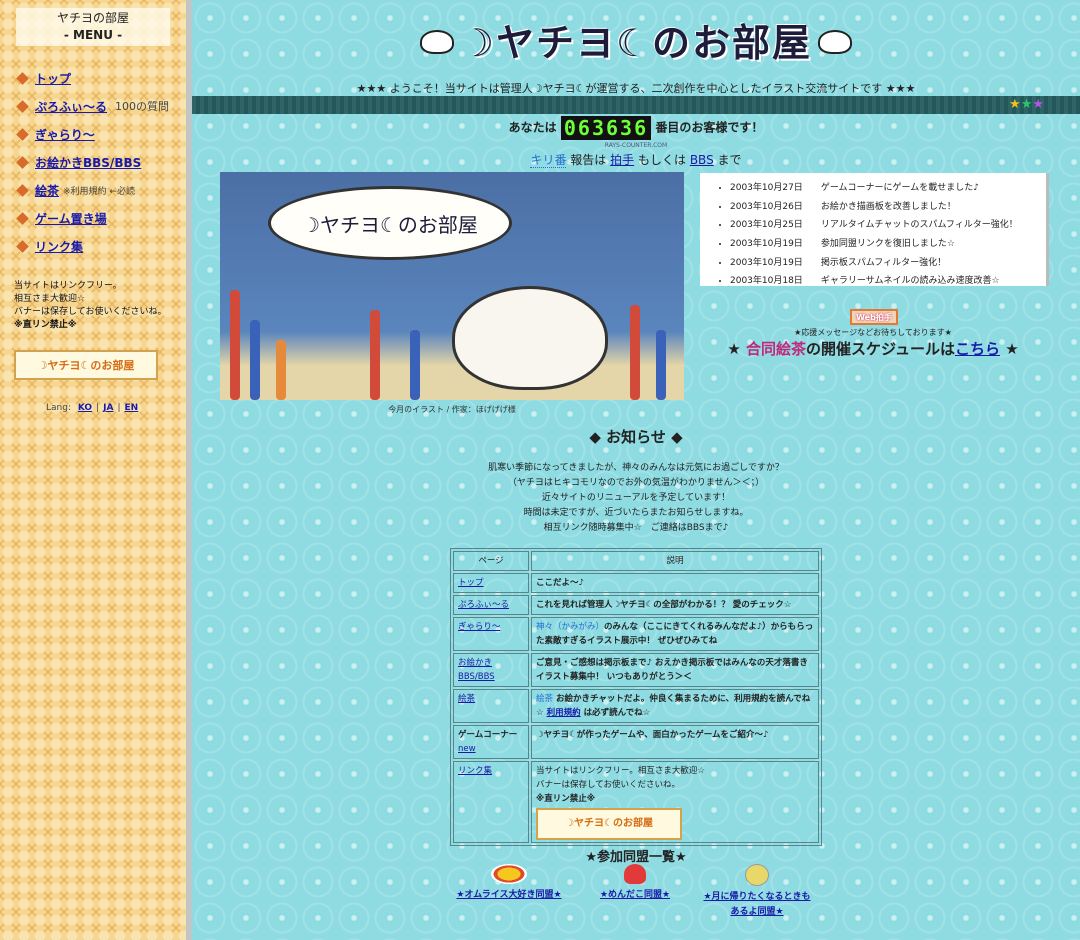  I want to click on event-name: 合同絵茶, so click(776, 349).